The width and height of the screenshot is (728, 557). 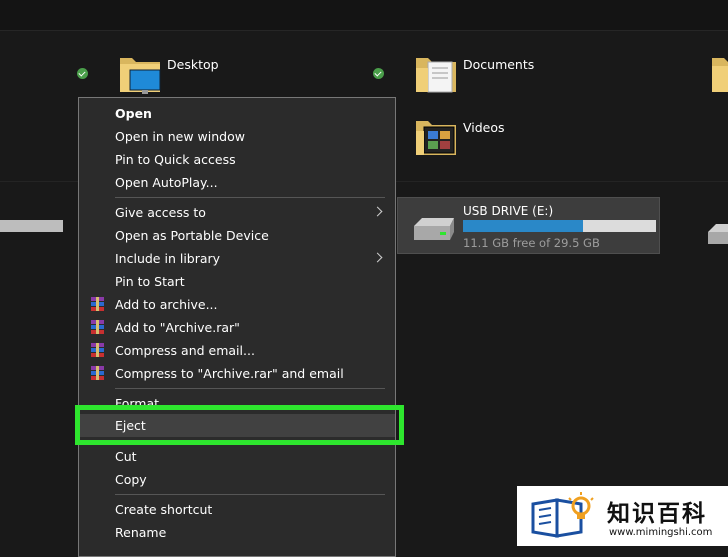 What do you see at coordinates (239, 425) in the screenshot?
I see `eject-highlight-box` at bounding box center [239, 425].